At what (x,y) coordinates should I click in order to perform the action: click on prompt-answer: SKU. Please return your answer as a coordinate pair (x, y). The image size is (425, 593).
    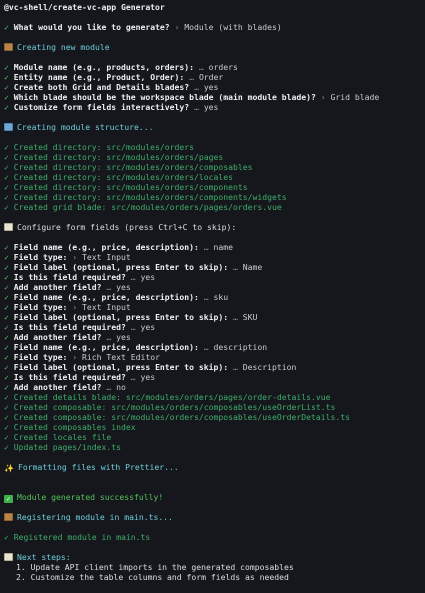
    Looking at the image, I should click on (250, 317).